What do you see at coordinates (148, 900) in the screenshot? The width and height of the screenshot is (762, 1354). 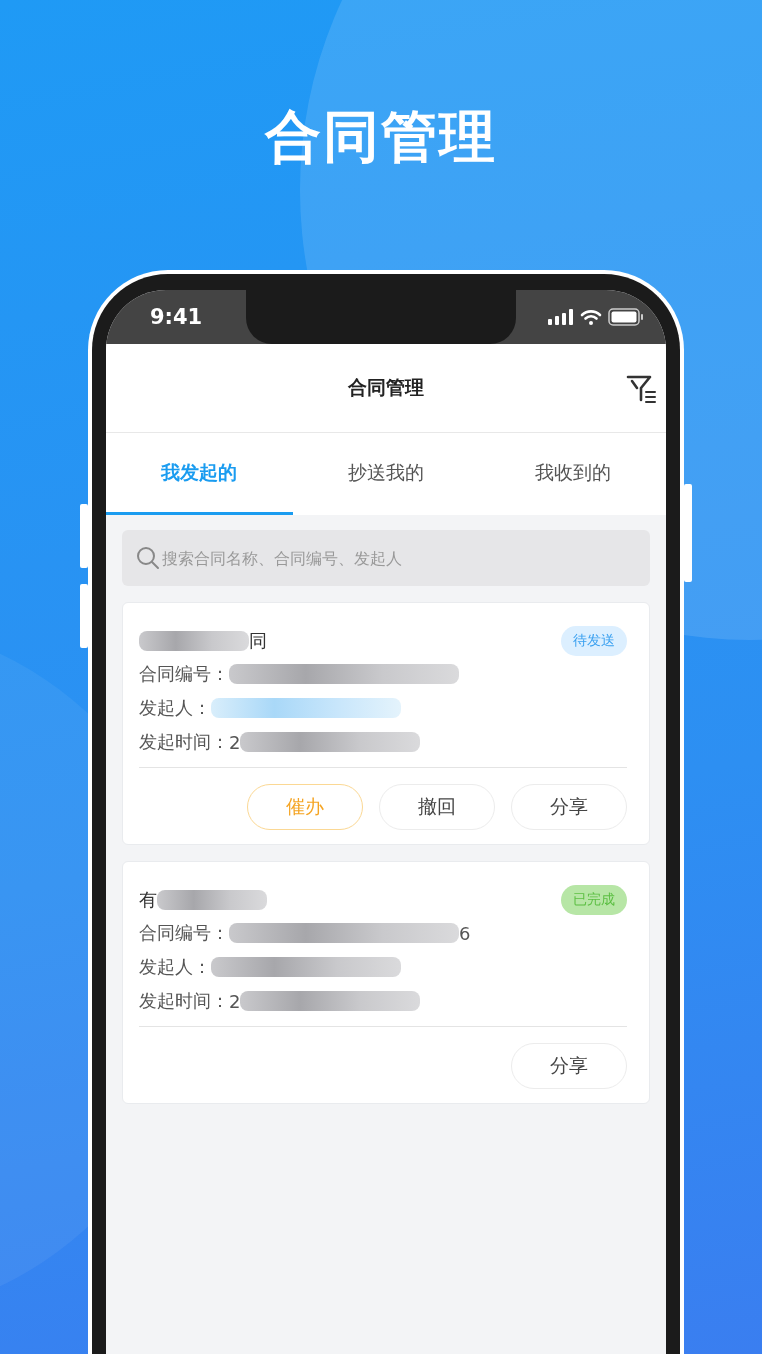 I see `contract-title: 有` at bounding box center [148, 900].